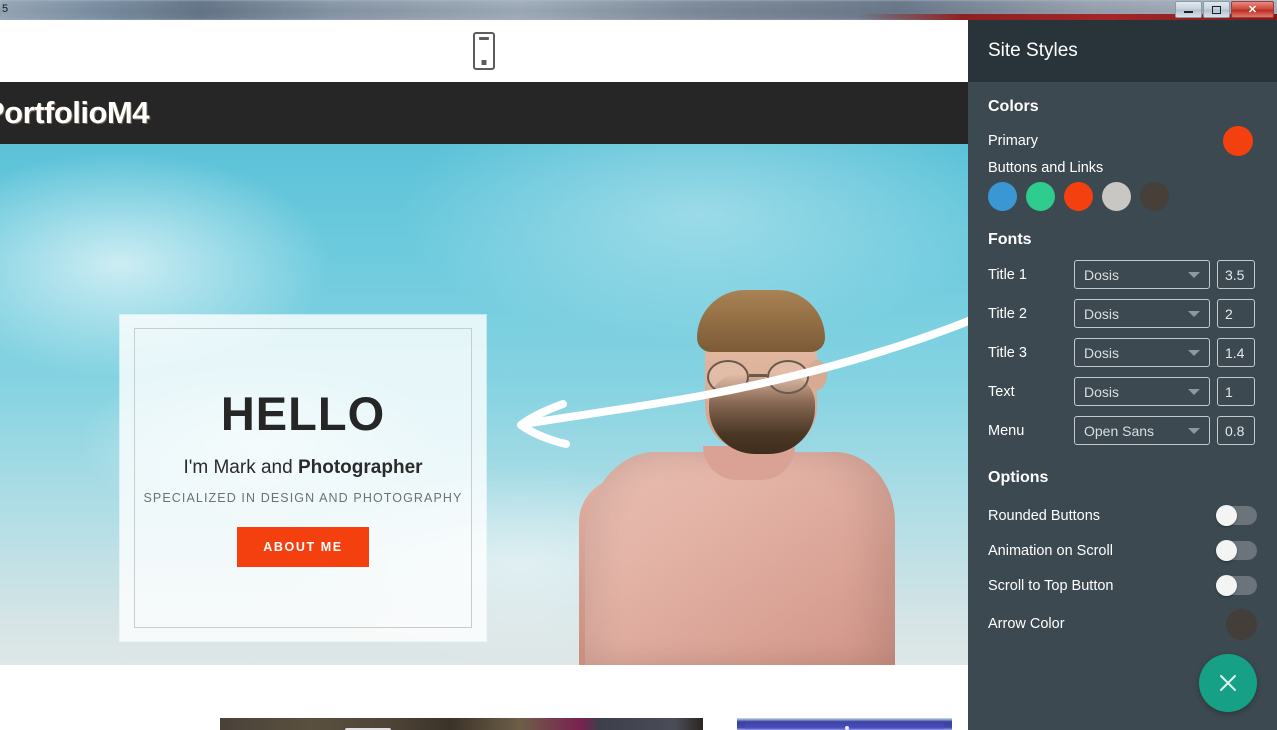 The width and height of the screenshot is (1277, 730). What do you see at coordinates (761, 321) in the screenshot?
I see `person-hair` at bounding box center [761, 321].